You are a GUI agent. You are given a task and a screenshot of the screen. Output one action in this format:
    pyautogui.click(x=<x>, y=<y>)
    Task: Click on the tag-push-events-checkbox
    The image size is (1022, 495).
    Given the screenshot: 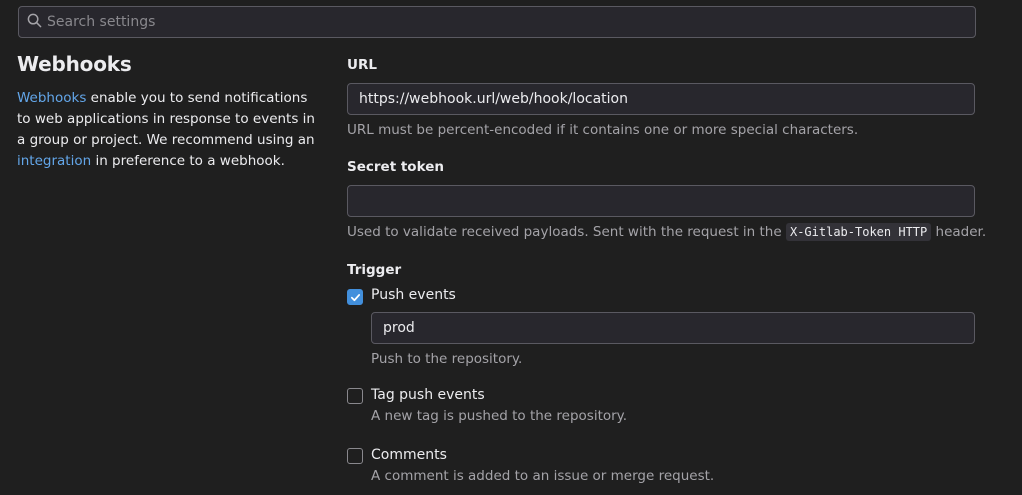 What is the action you would take?
    pyautogui.click(x=355, y=396)
    